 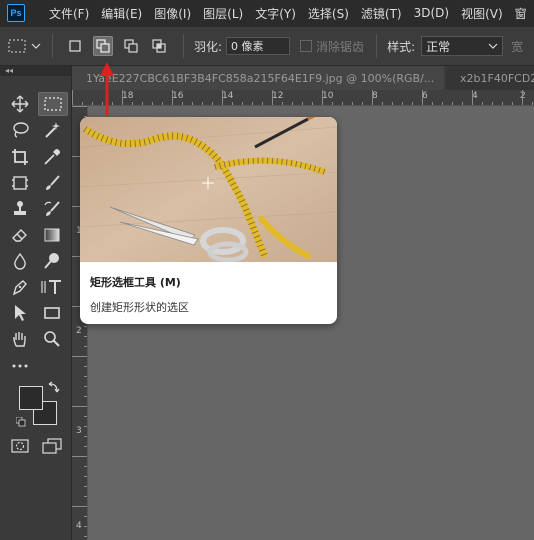 I want to click on more-icon, so click(x=20, y=366).